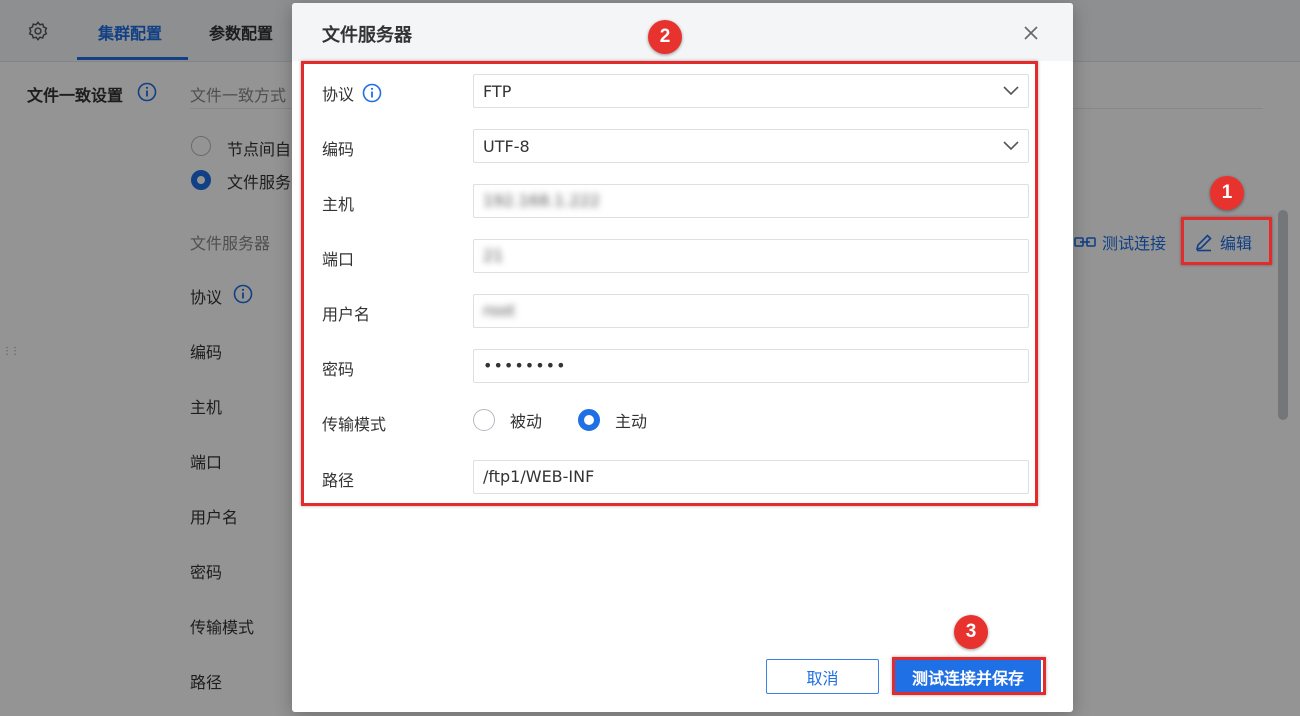  Describe the element at coordinates (484, 420) in the screenshot. I see `radio-passive` at that location.